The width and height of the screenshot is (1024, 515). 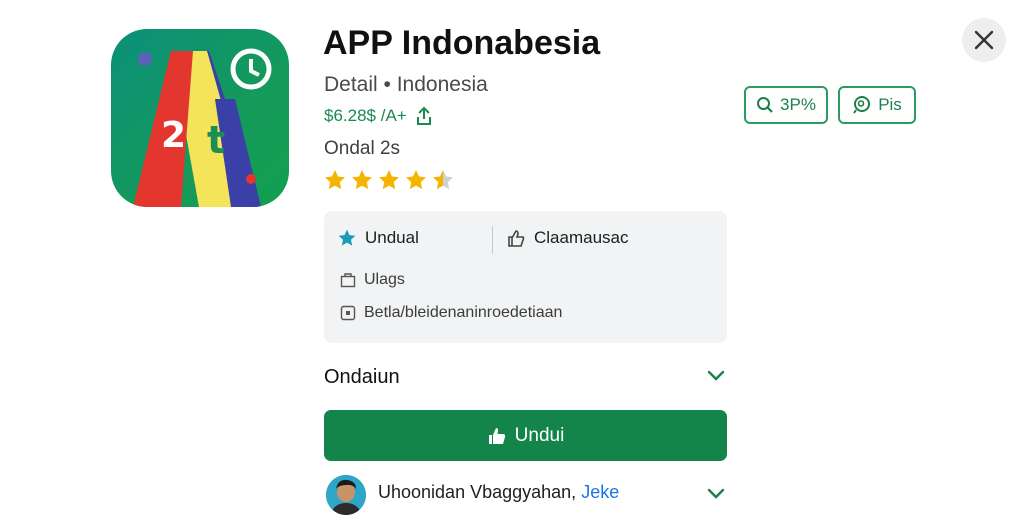 What do you see at coordinates (173, 135) in the screenshot?
I see `svg-text: 2` at bounding box center [173, 135].